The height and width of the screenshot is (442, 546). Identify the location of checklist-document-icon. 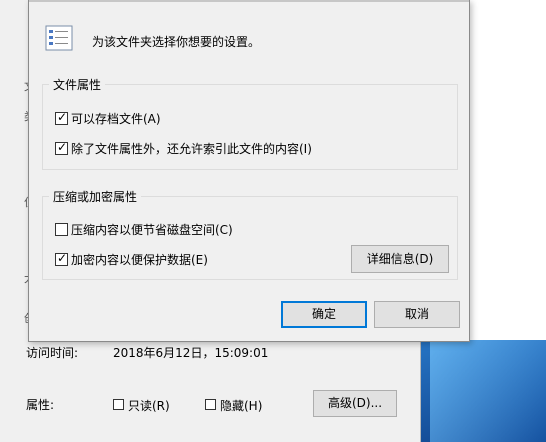
(59, 38).